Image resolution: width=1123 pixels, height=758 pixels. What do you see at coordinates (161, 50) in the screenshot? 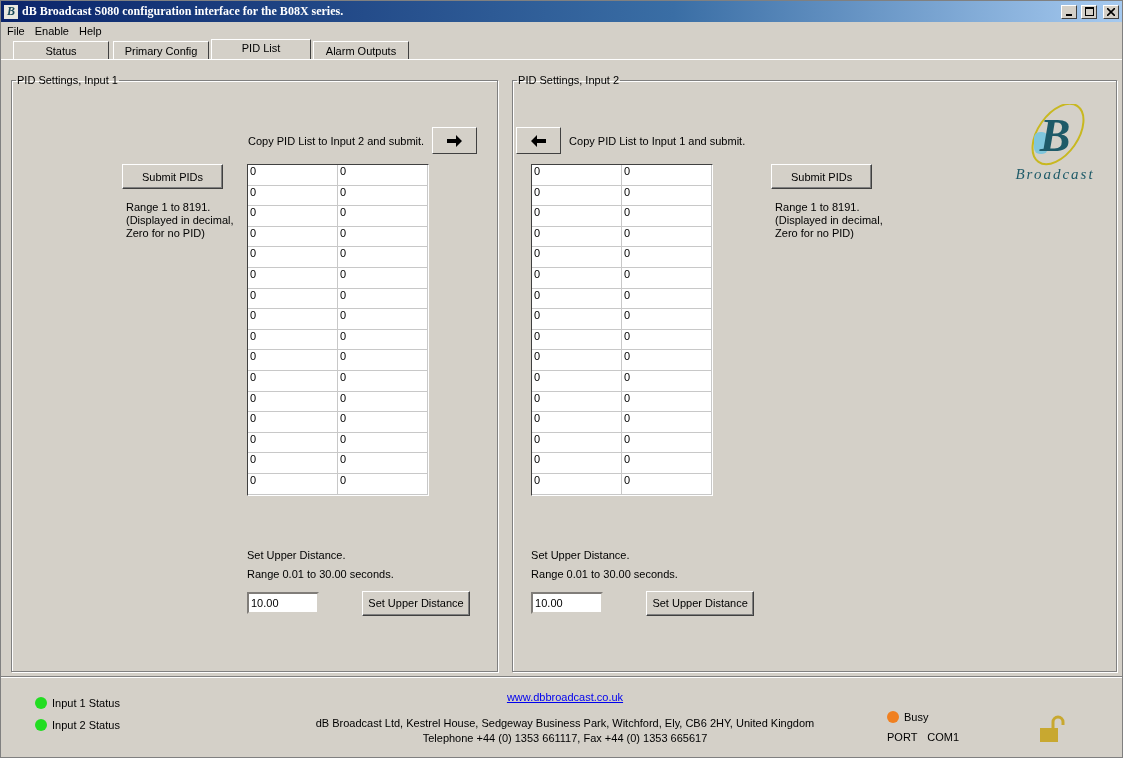
I see `tab: Primary Config` at bounding box center [161, 50].